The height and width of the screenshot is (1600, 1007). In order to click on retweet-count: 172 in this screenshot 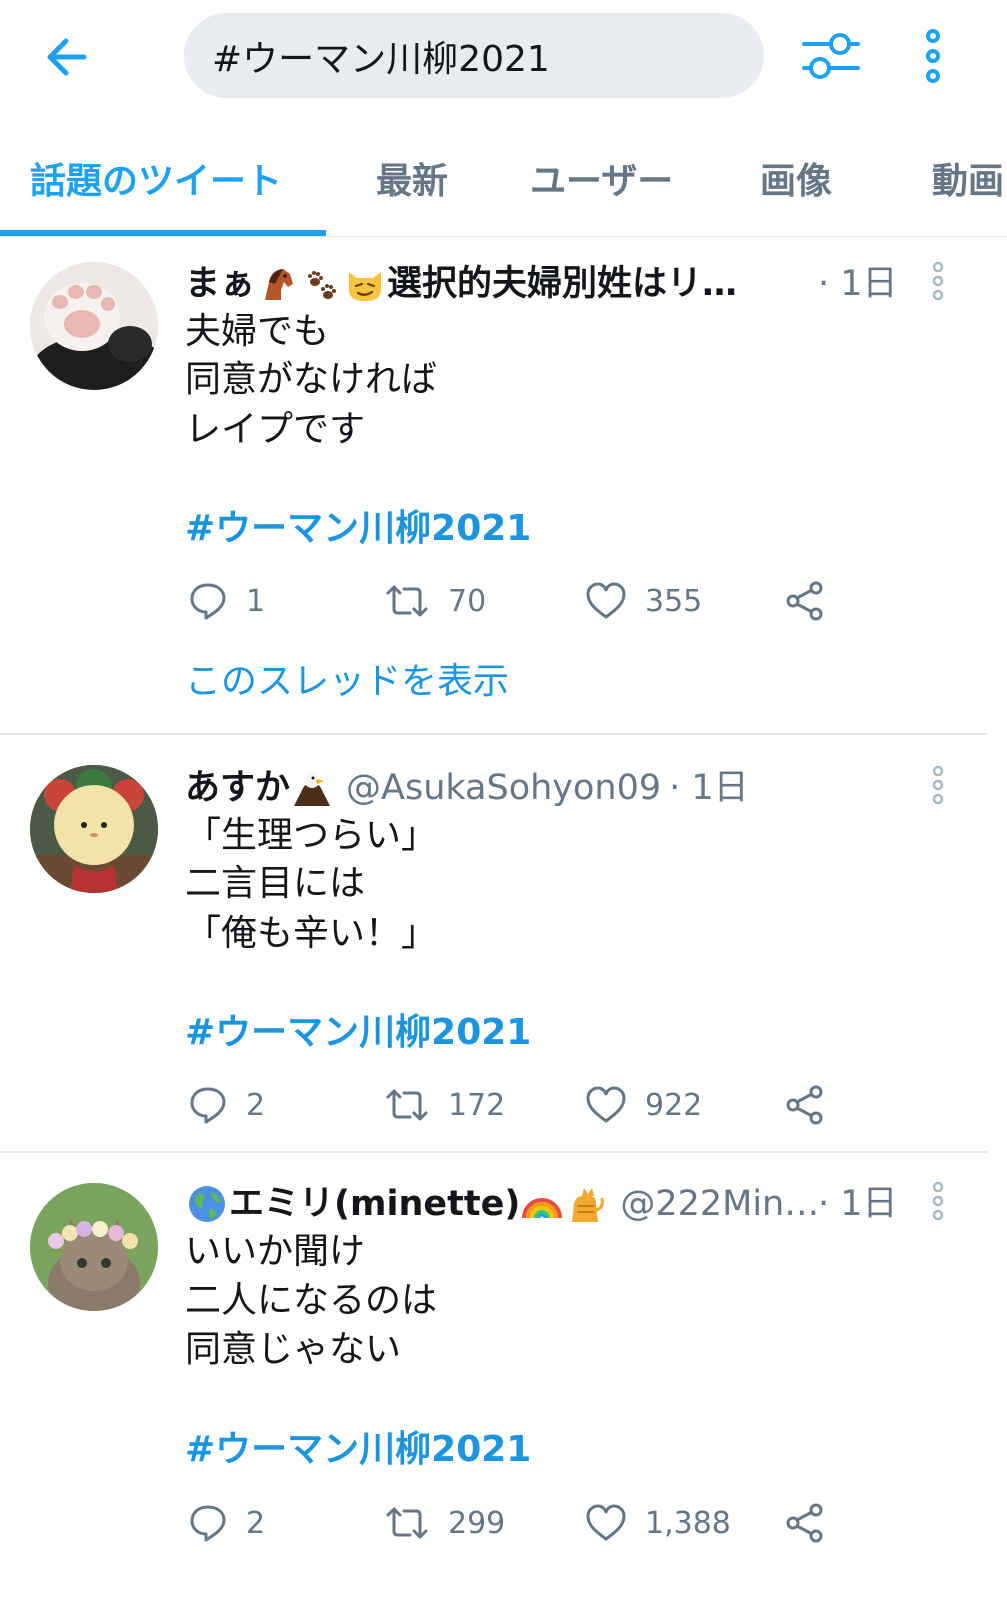, I will do `click(477, 1105)`.